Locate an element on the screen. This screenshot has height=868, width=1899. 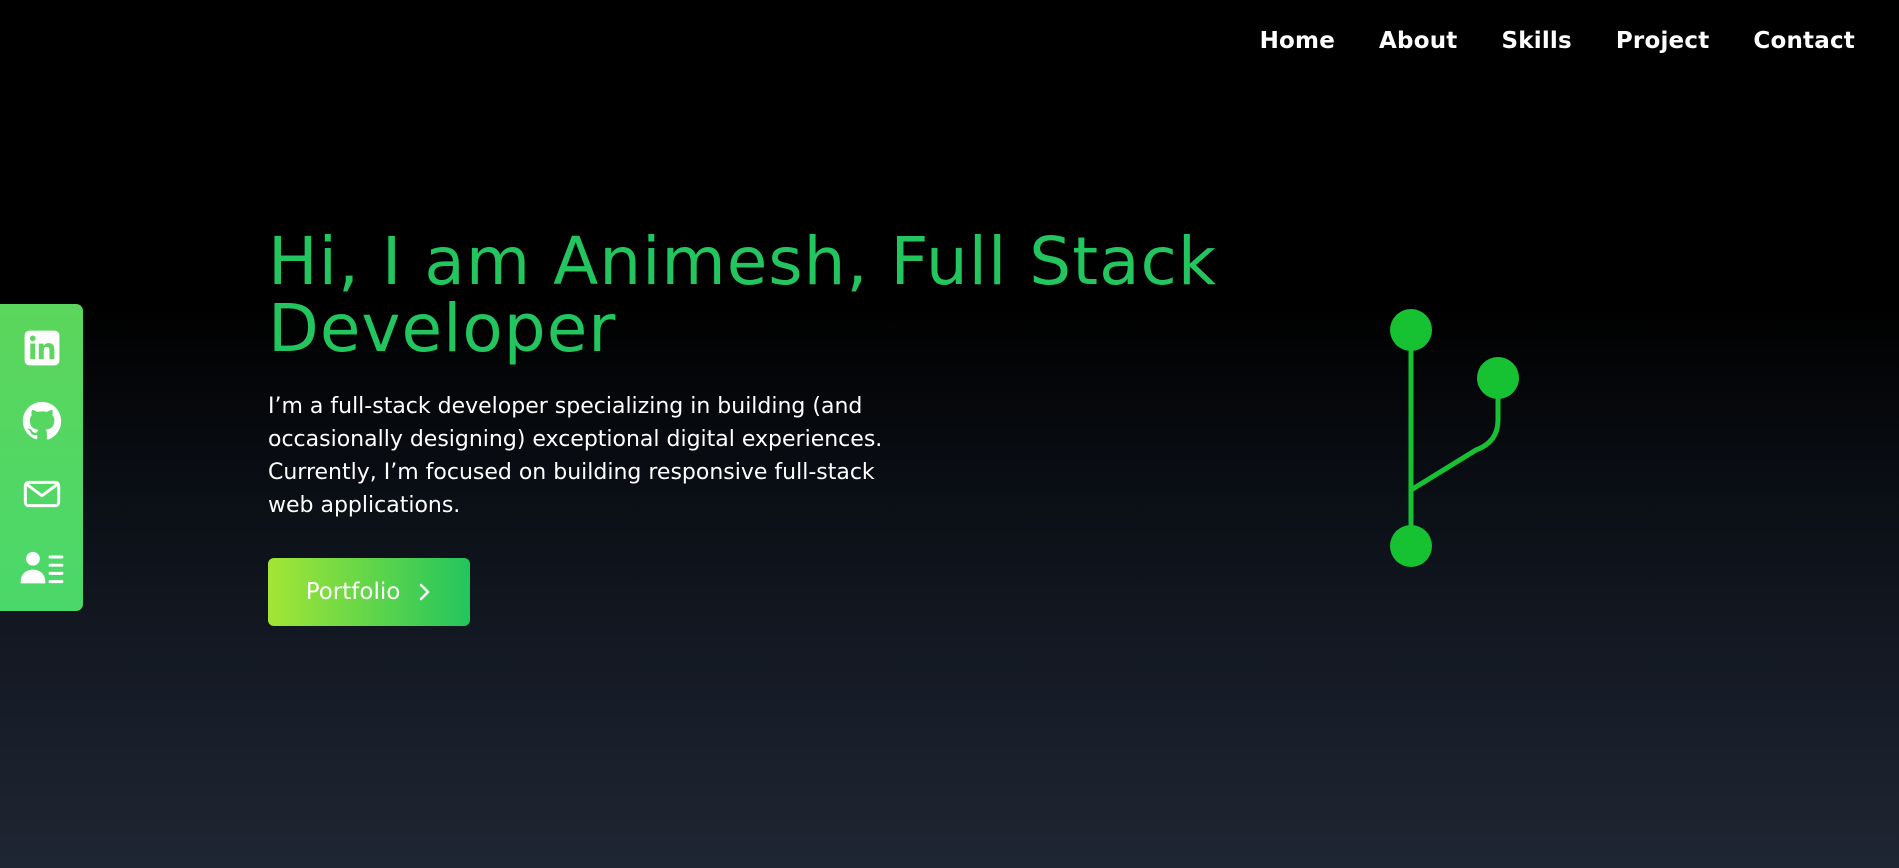
nav-project-link: Project is located at coordinates (1663, 41).